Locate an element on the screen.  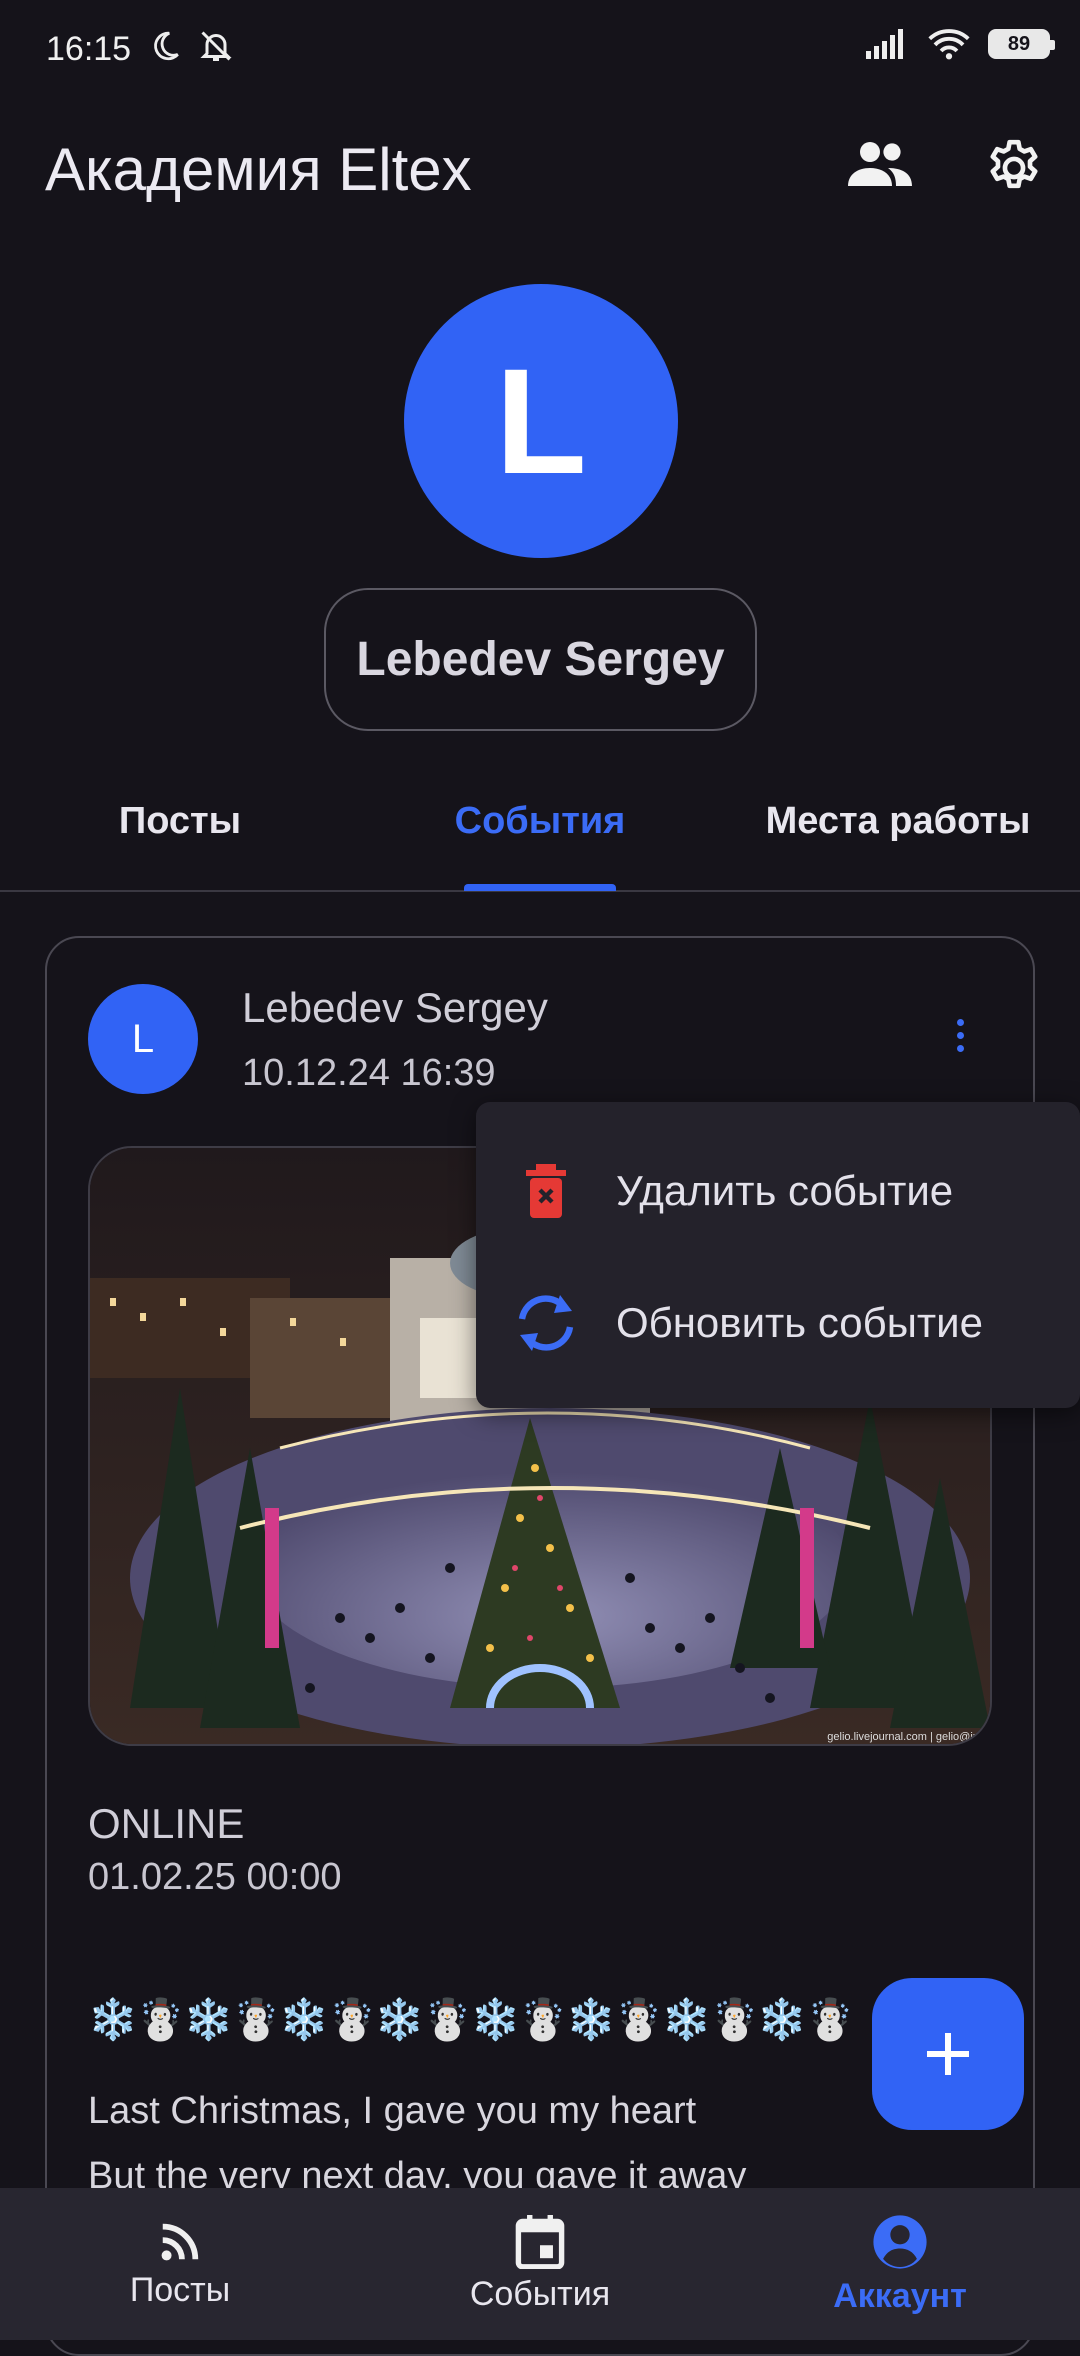
author-avatar: L is located at coordinates (143, 1039).